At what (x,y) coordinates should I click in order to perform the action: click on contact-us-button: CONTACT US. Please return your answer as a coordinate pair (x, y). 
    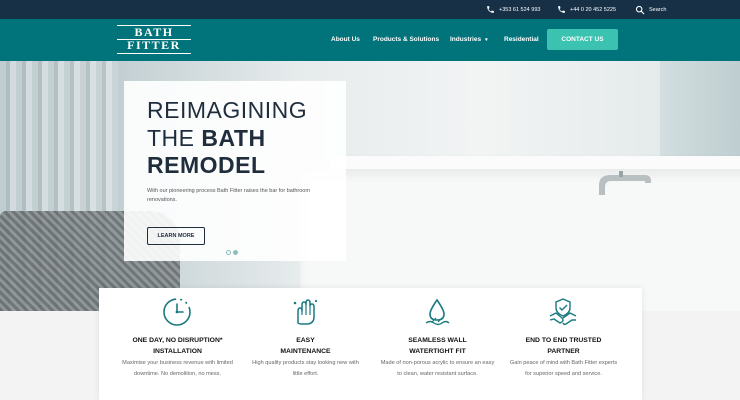
    Looking at the image, I should click on (582, 39).